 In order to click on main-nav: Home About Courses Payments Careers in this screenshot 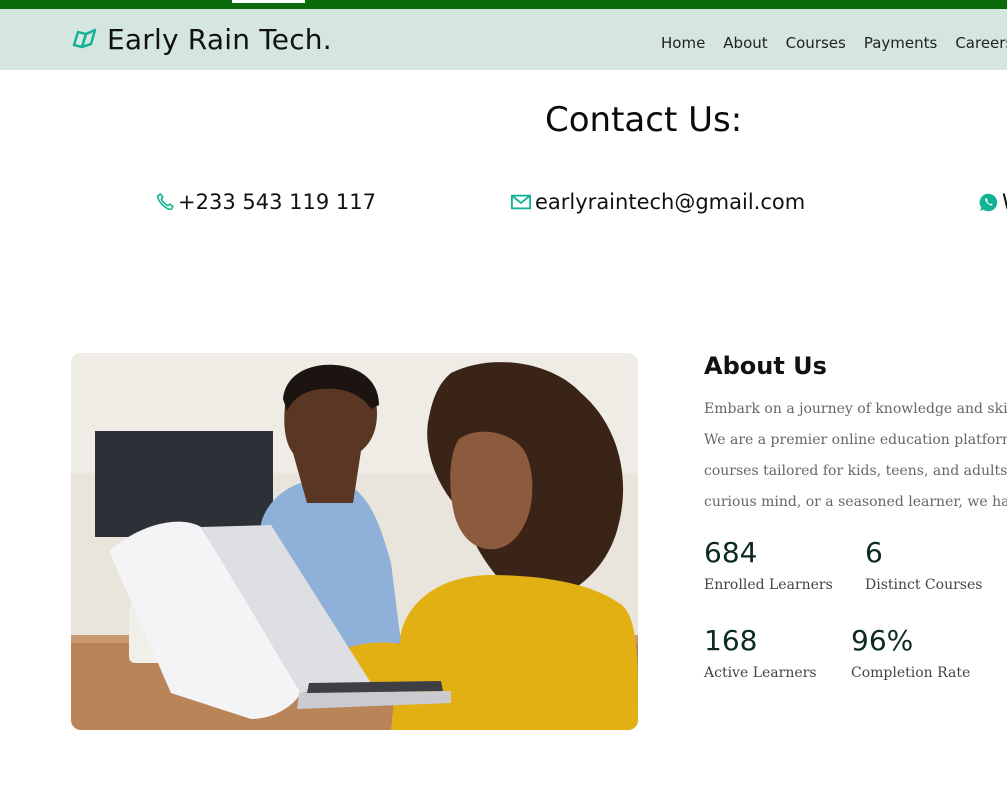, I will do `click(834, 43)`.